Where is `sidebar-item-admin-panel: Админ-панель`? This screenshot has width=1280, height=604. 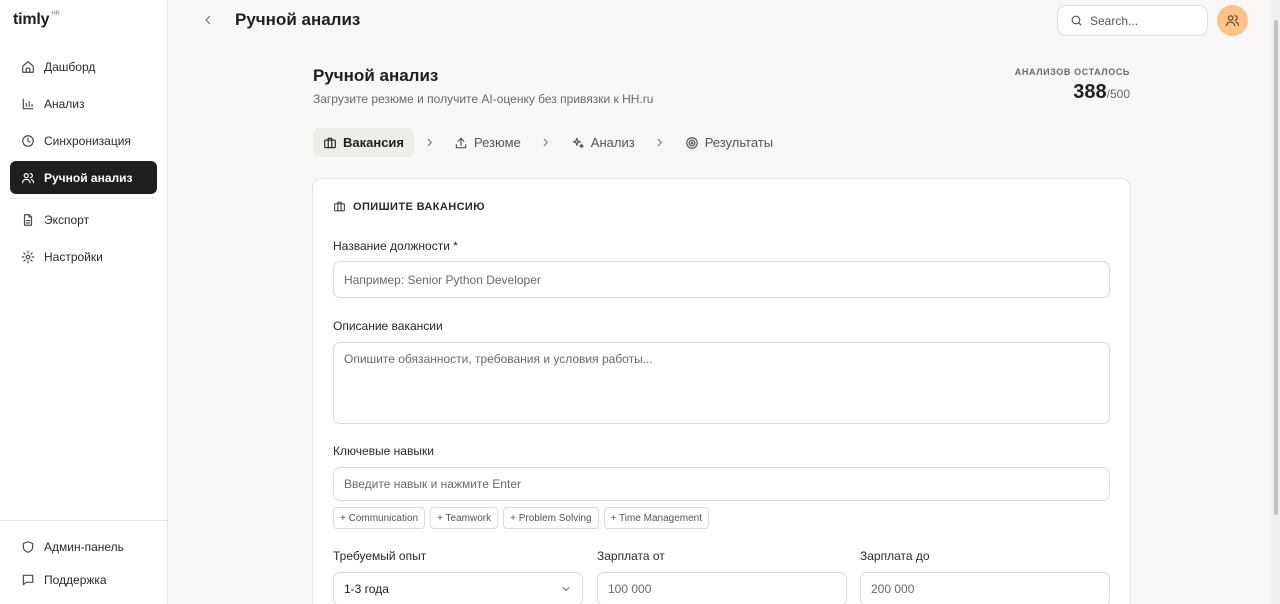 sidebar-item-admin-panel: Админ-панель is located at coordinates (83, 547).